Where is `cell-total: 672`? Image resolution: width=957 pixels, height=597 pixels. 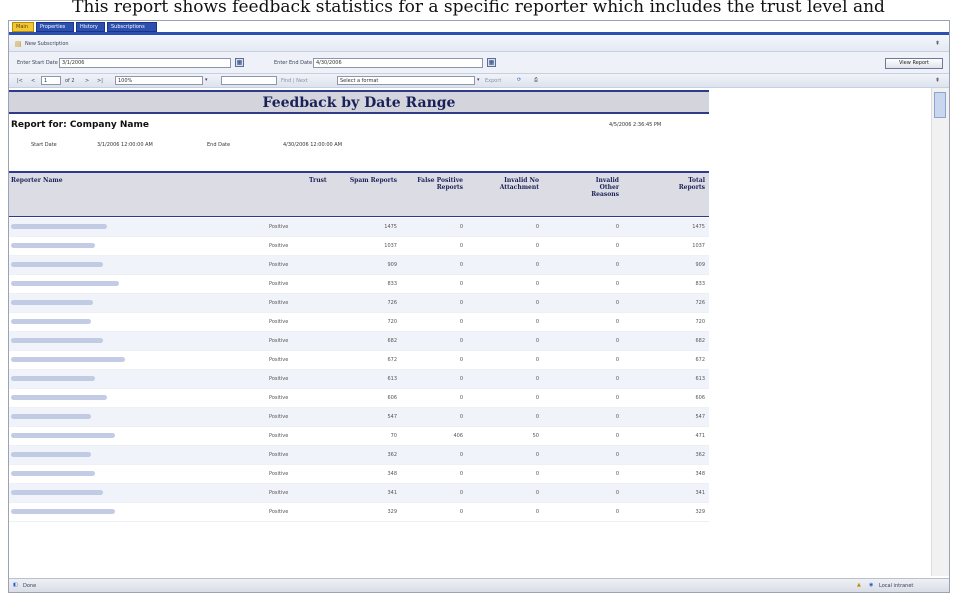
cell-total: 672 is located at coordinates (700, 360).